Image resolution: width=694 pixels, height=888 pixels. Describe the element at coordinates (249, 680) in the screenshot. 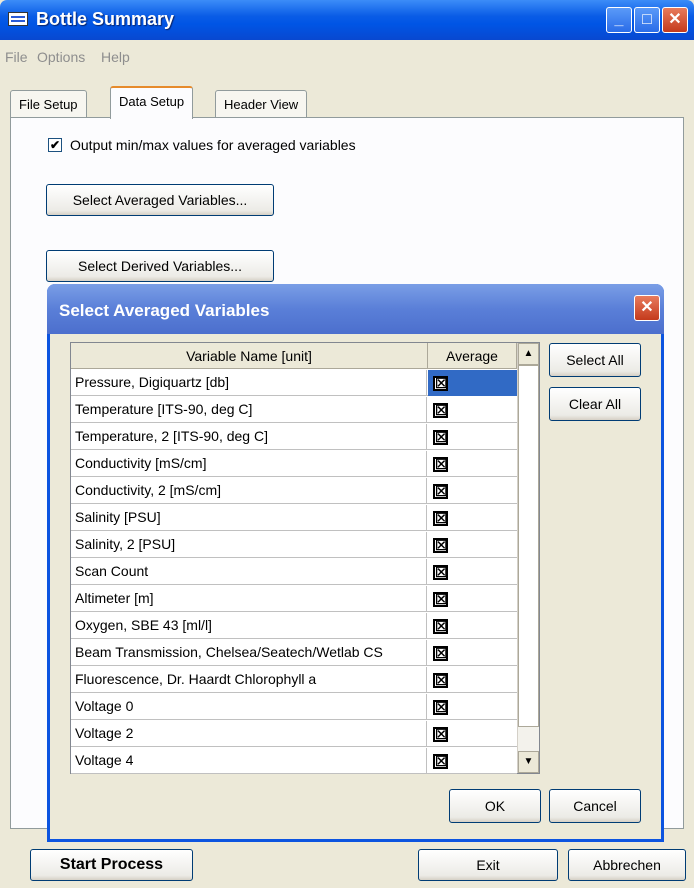

I see `variable-name-cell: Fluorescence, Dr. Haardt Chlorophyll a` at that location.